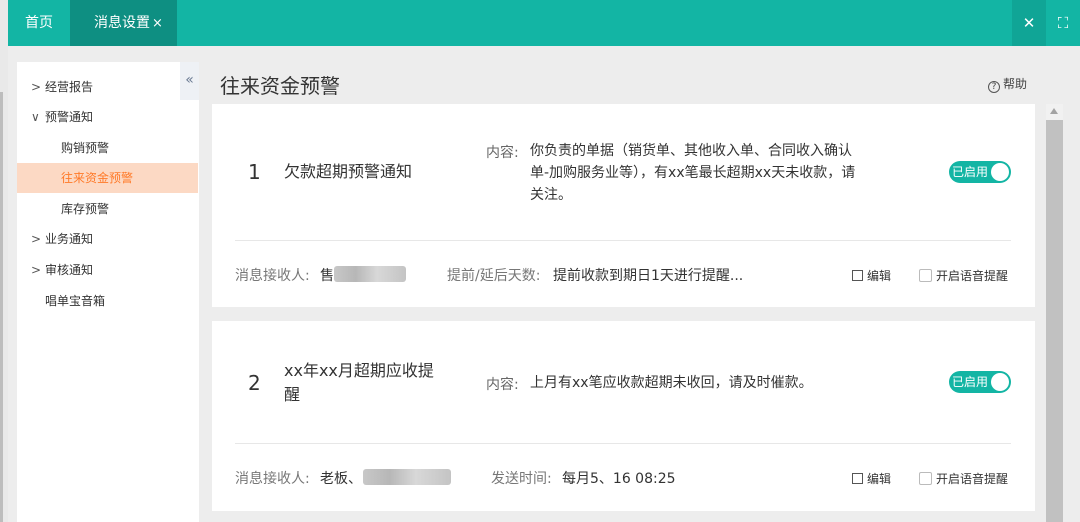 This screenshot has height=522, width=1080. I want to click on close-window-icon: ✕, so click(1029, 23).